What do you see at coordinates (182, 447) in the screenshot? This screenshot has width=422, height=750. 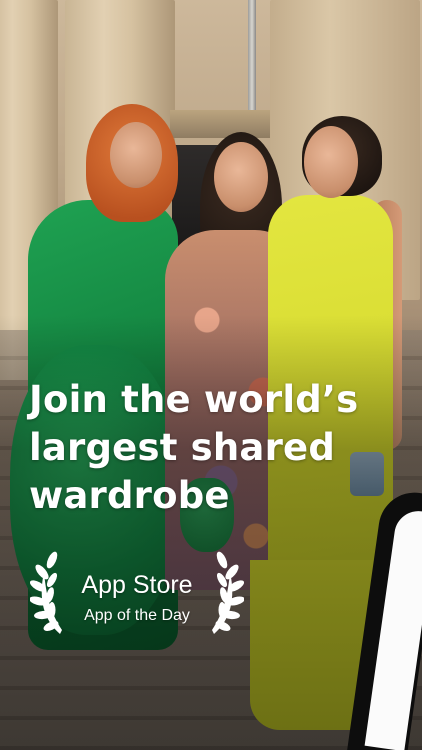 I see `headline-line-2: largest shared` at bounding box center [182, 447].